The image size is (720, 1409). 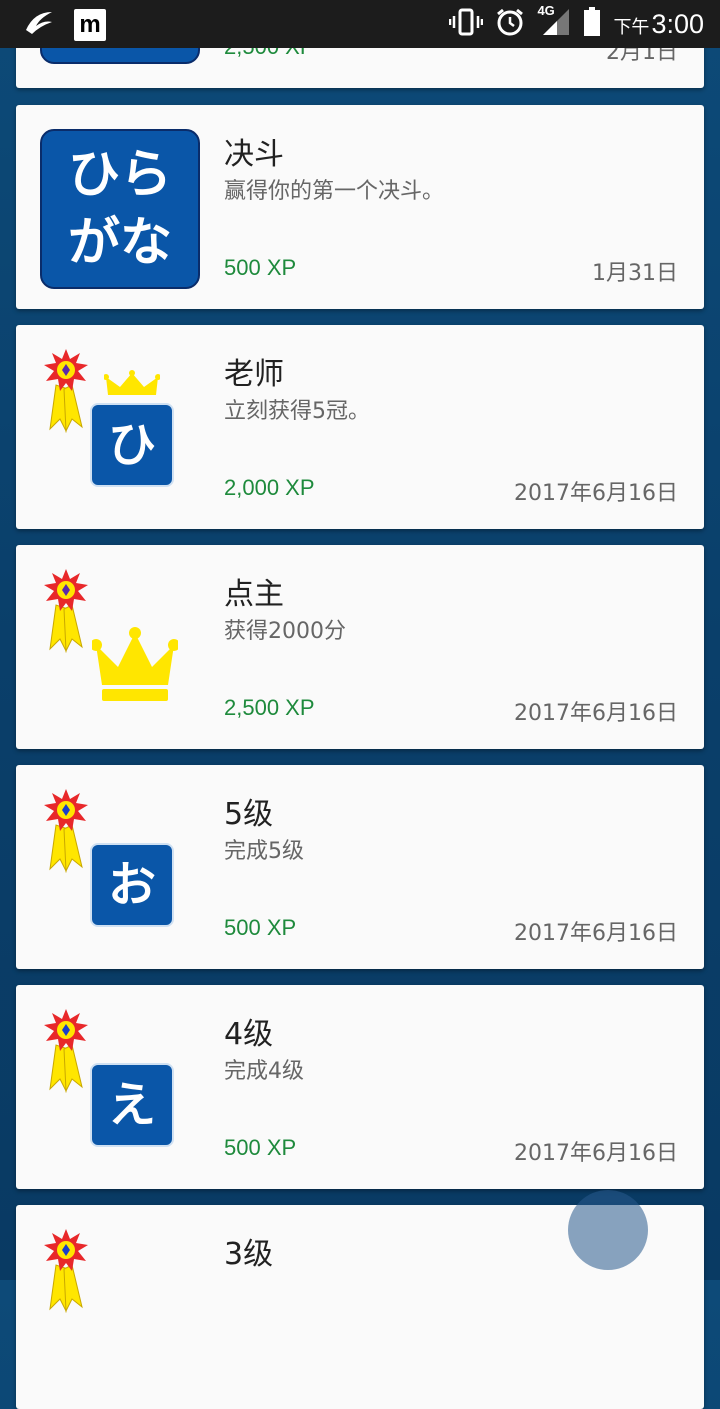 What do you see at coordinates (264, 1071) in the screenshot?
I see `achievement-description: 完成4级` at bounding box center [264, 1071].